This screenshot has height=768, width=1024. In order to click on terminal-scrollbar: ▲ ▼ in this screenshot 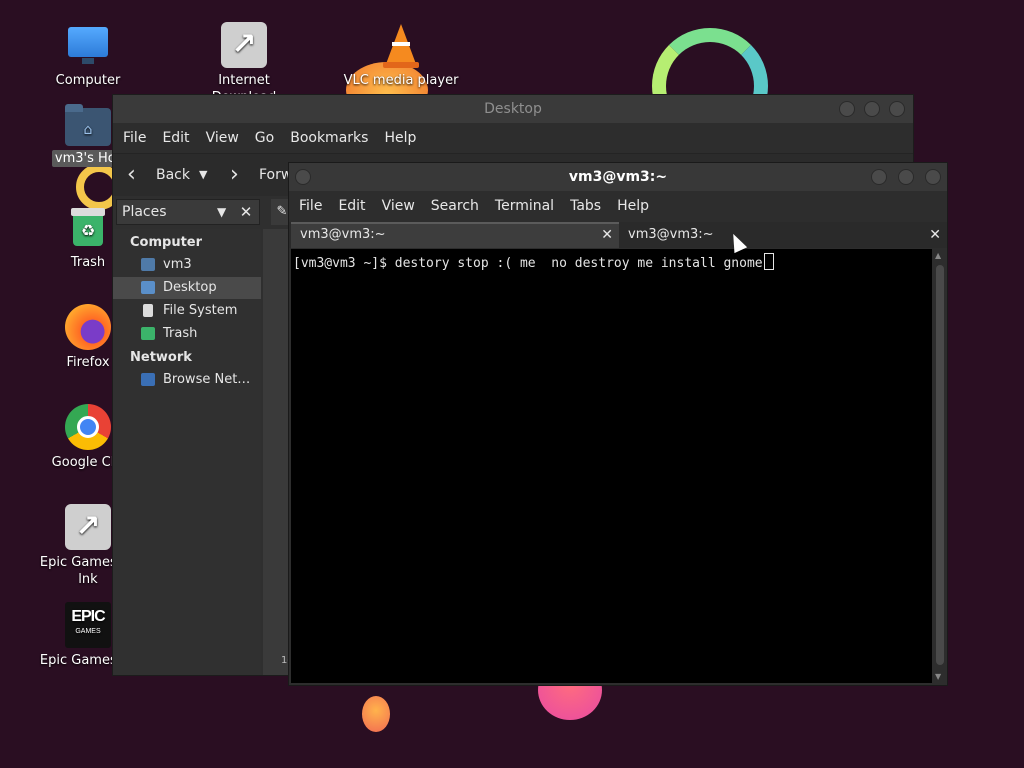, I will do `click(940, 466)`.